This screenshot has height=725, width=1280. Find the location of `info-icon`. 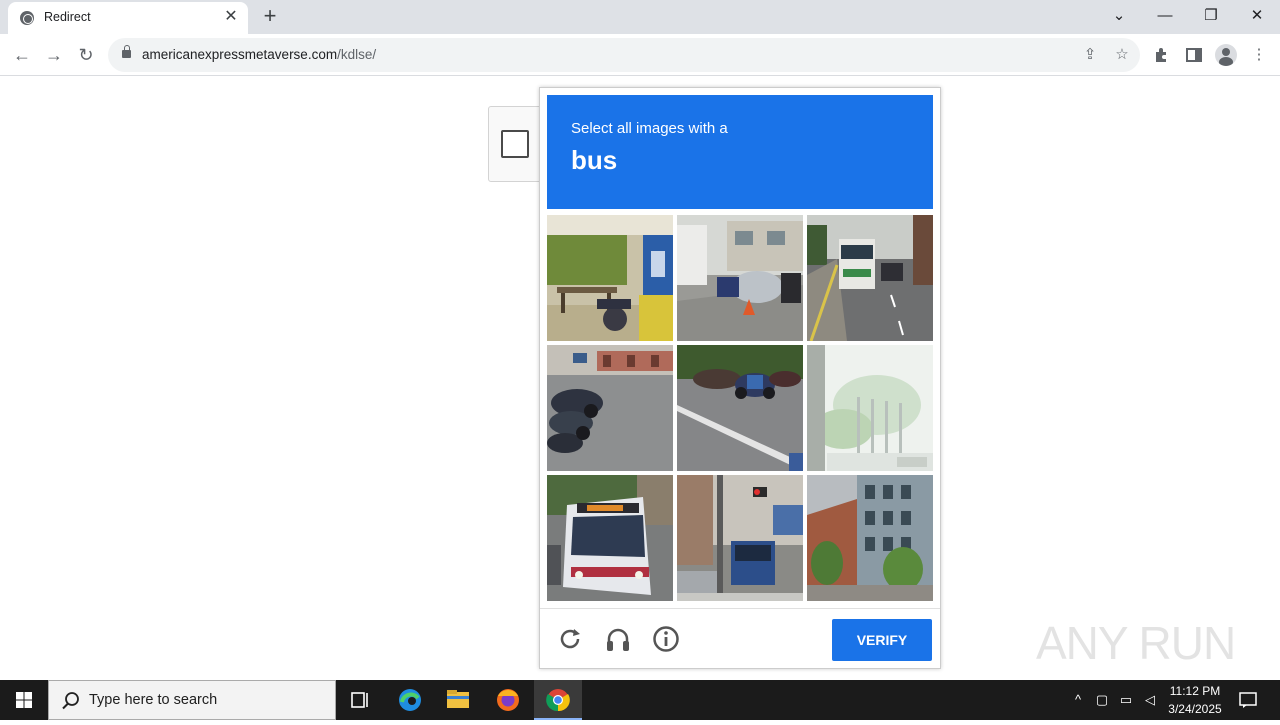

info-icon is located at coordinates (666, 639).